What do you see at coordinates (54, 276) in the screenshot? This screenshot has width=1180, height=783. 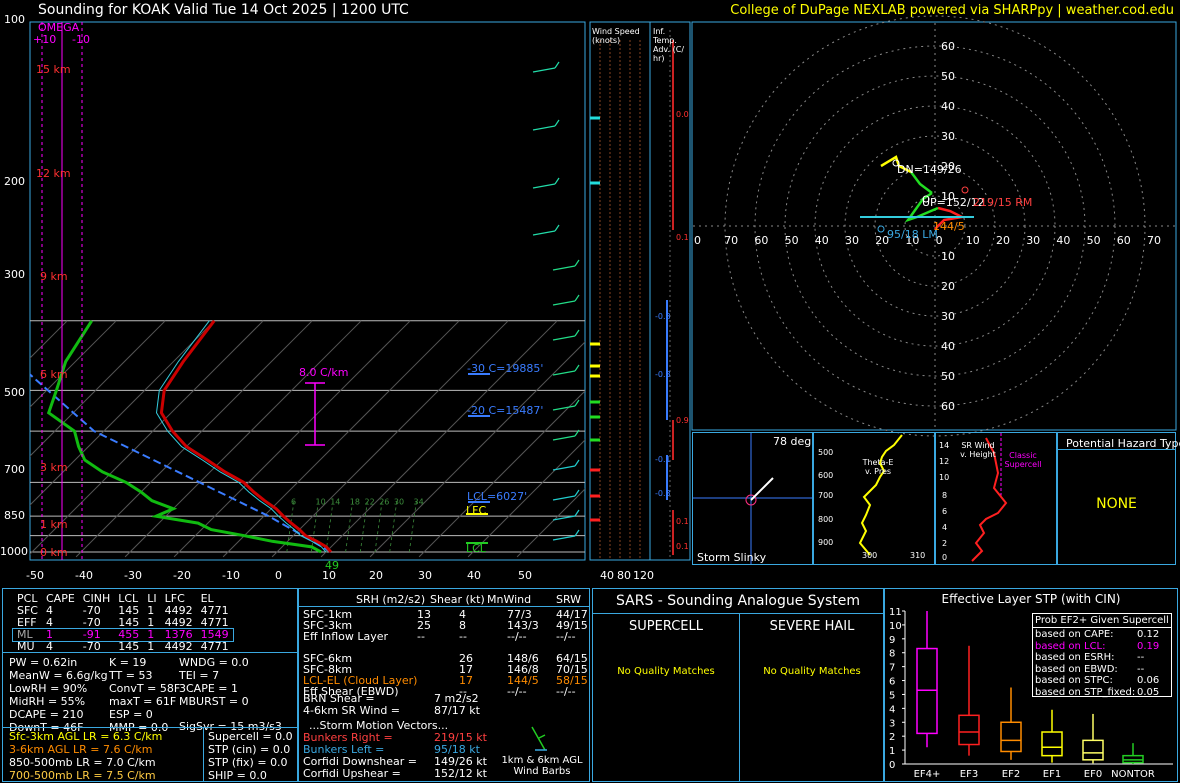 I see `height-label: 9 km` at bounding box center [54, 276].